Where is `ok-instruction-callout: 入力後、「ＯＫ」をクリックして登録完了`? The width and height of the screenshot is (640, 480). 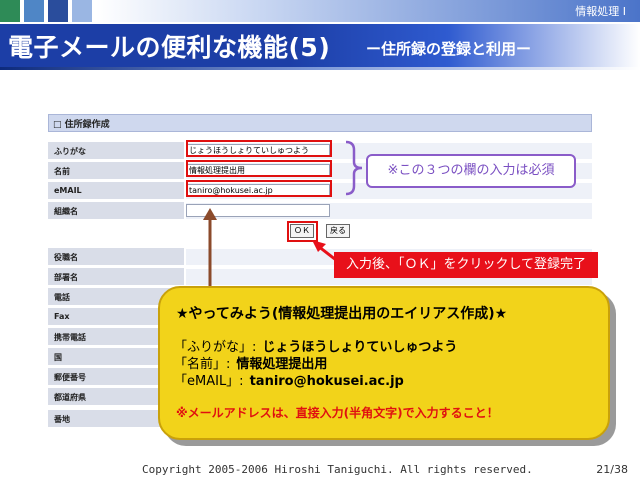
ok-instruction-callout: 入力後、「ＯＫ」をクリックして登録完了 is located at coordinates (466, 265).